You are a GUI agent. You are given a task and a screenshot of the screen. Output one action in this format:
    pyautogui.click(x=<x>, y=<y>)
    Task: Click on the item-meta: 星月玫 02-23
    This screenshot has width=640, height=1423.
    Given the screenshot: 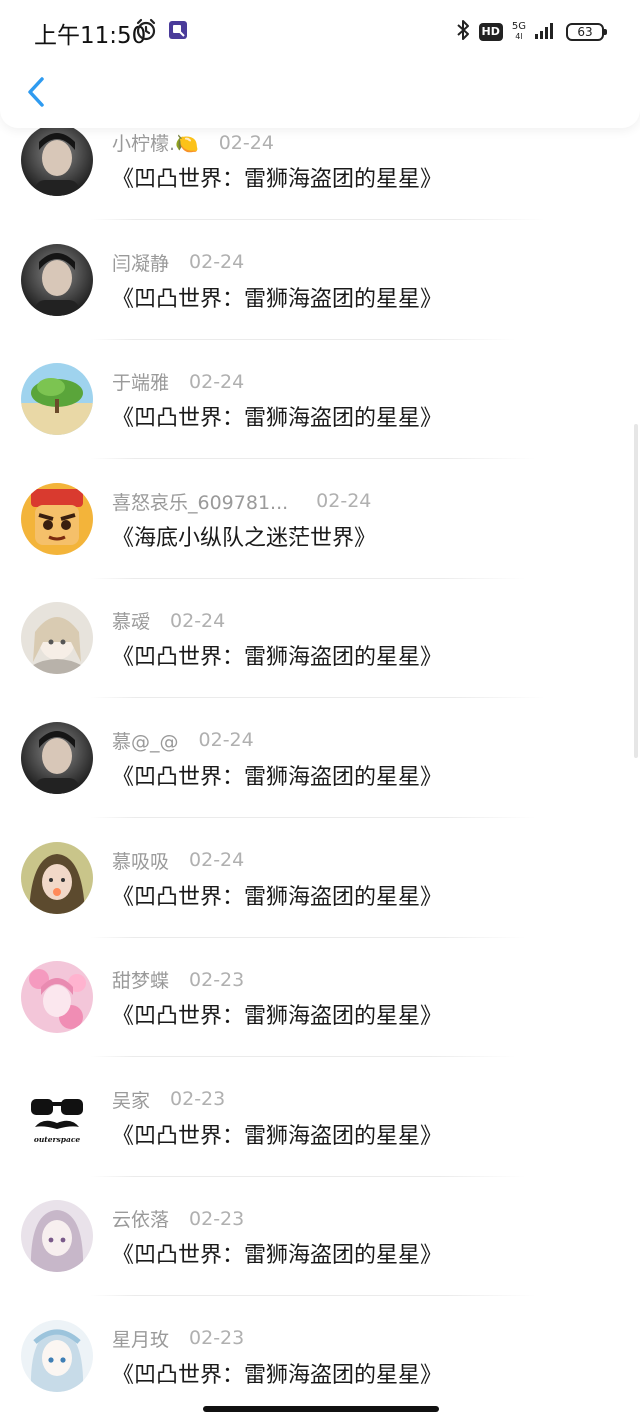 What is the action you would take?
    pyautogui.click(x=178, y=1338)
    